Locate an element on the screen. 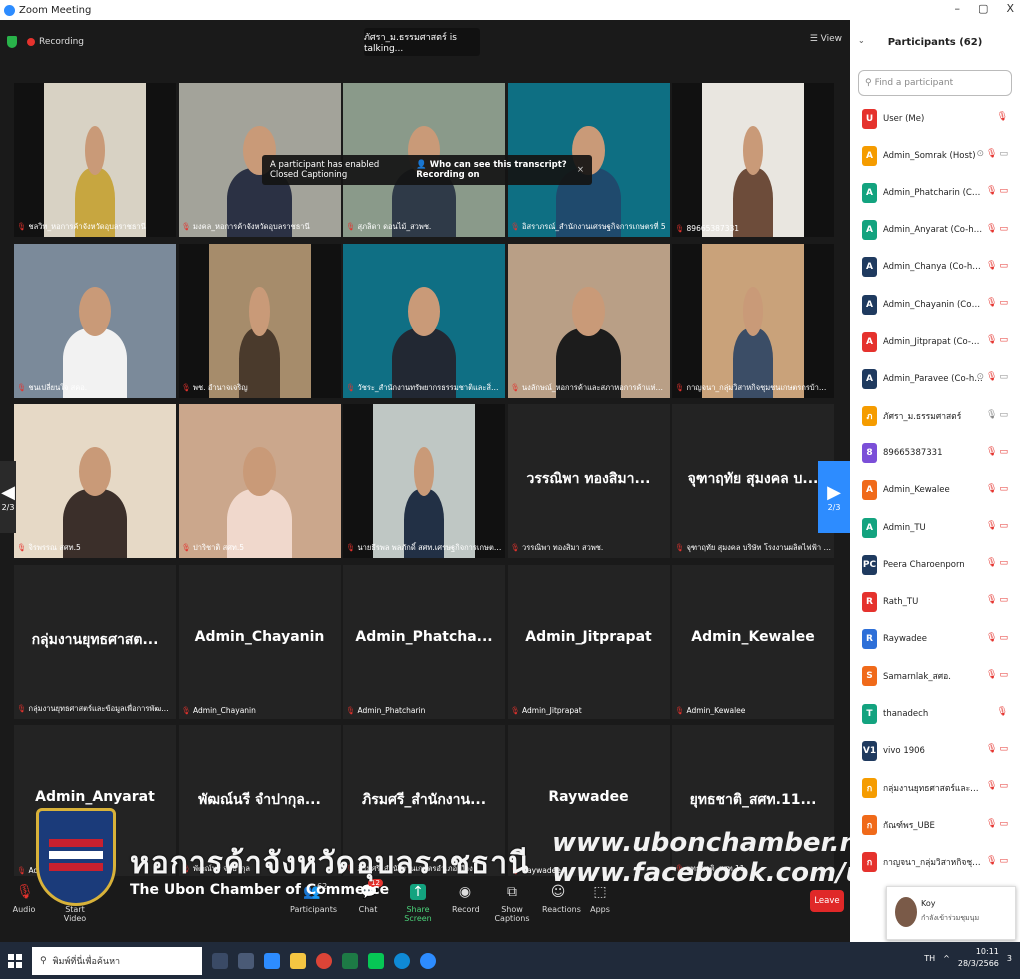 The image size is (1020, 979). minimize-button: – is located at coordinates (958, 8).